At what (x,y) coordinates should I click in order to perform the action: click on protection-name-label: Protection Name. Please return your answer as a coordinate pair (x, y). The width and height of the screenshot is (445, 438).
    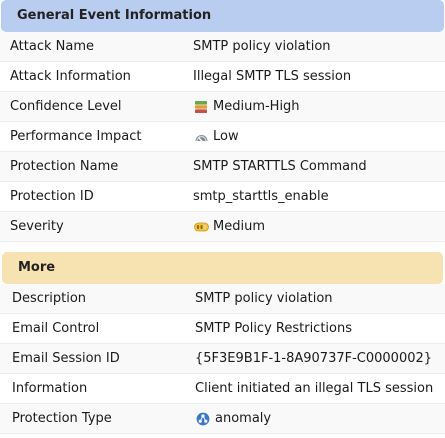
    Looking at the image, I should click on (64, 166).